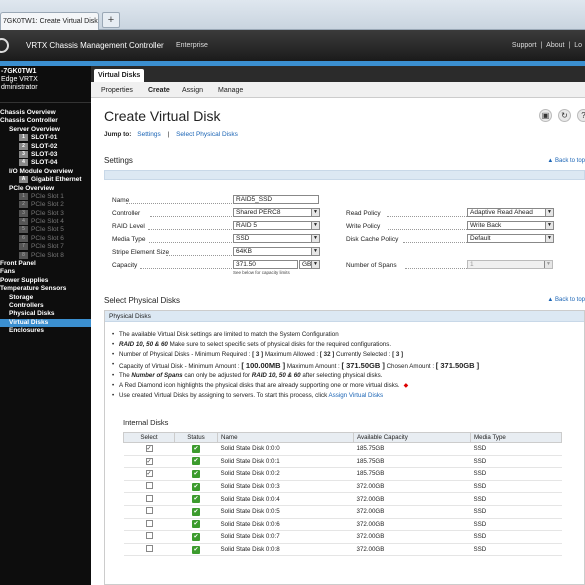  Describe the element at coordinates (8, 272) in the screenshot. I see `sidebar-item-label: Fans` at that location.